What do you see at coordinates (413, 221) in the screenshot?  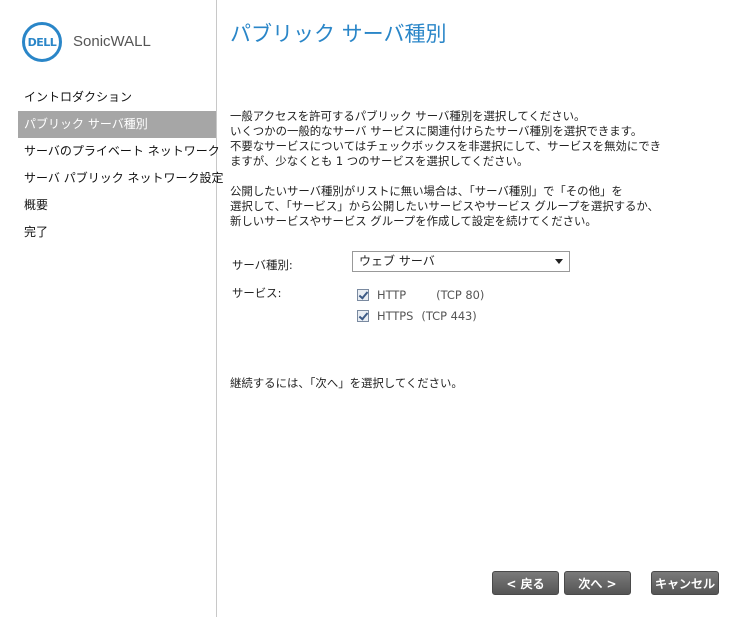 I see `description-line: 新しいサービスやサービス グループを作成して設定を続けてください。` at bounding box center [413, 221].